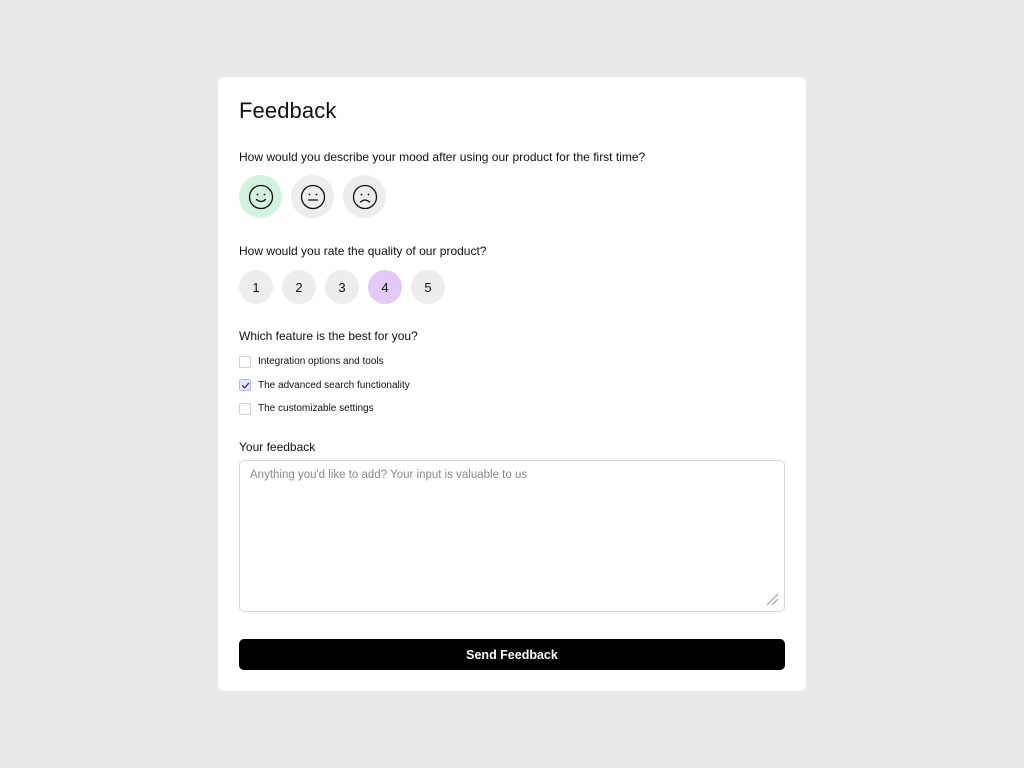  I want to click on features-question: Which feature is the best for you?, so click(328, 336).